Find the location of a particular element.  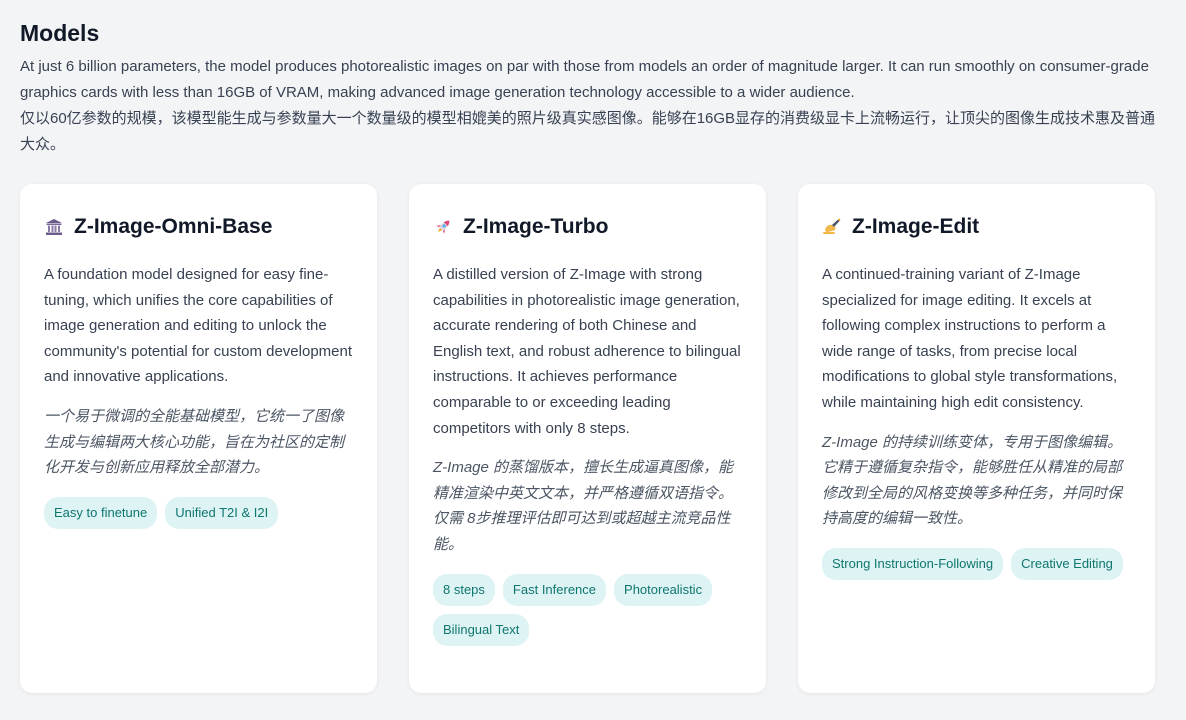

tag: Creative Editing is located at coordinates (1067, 563).